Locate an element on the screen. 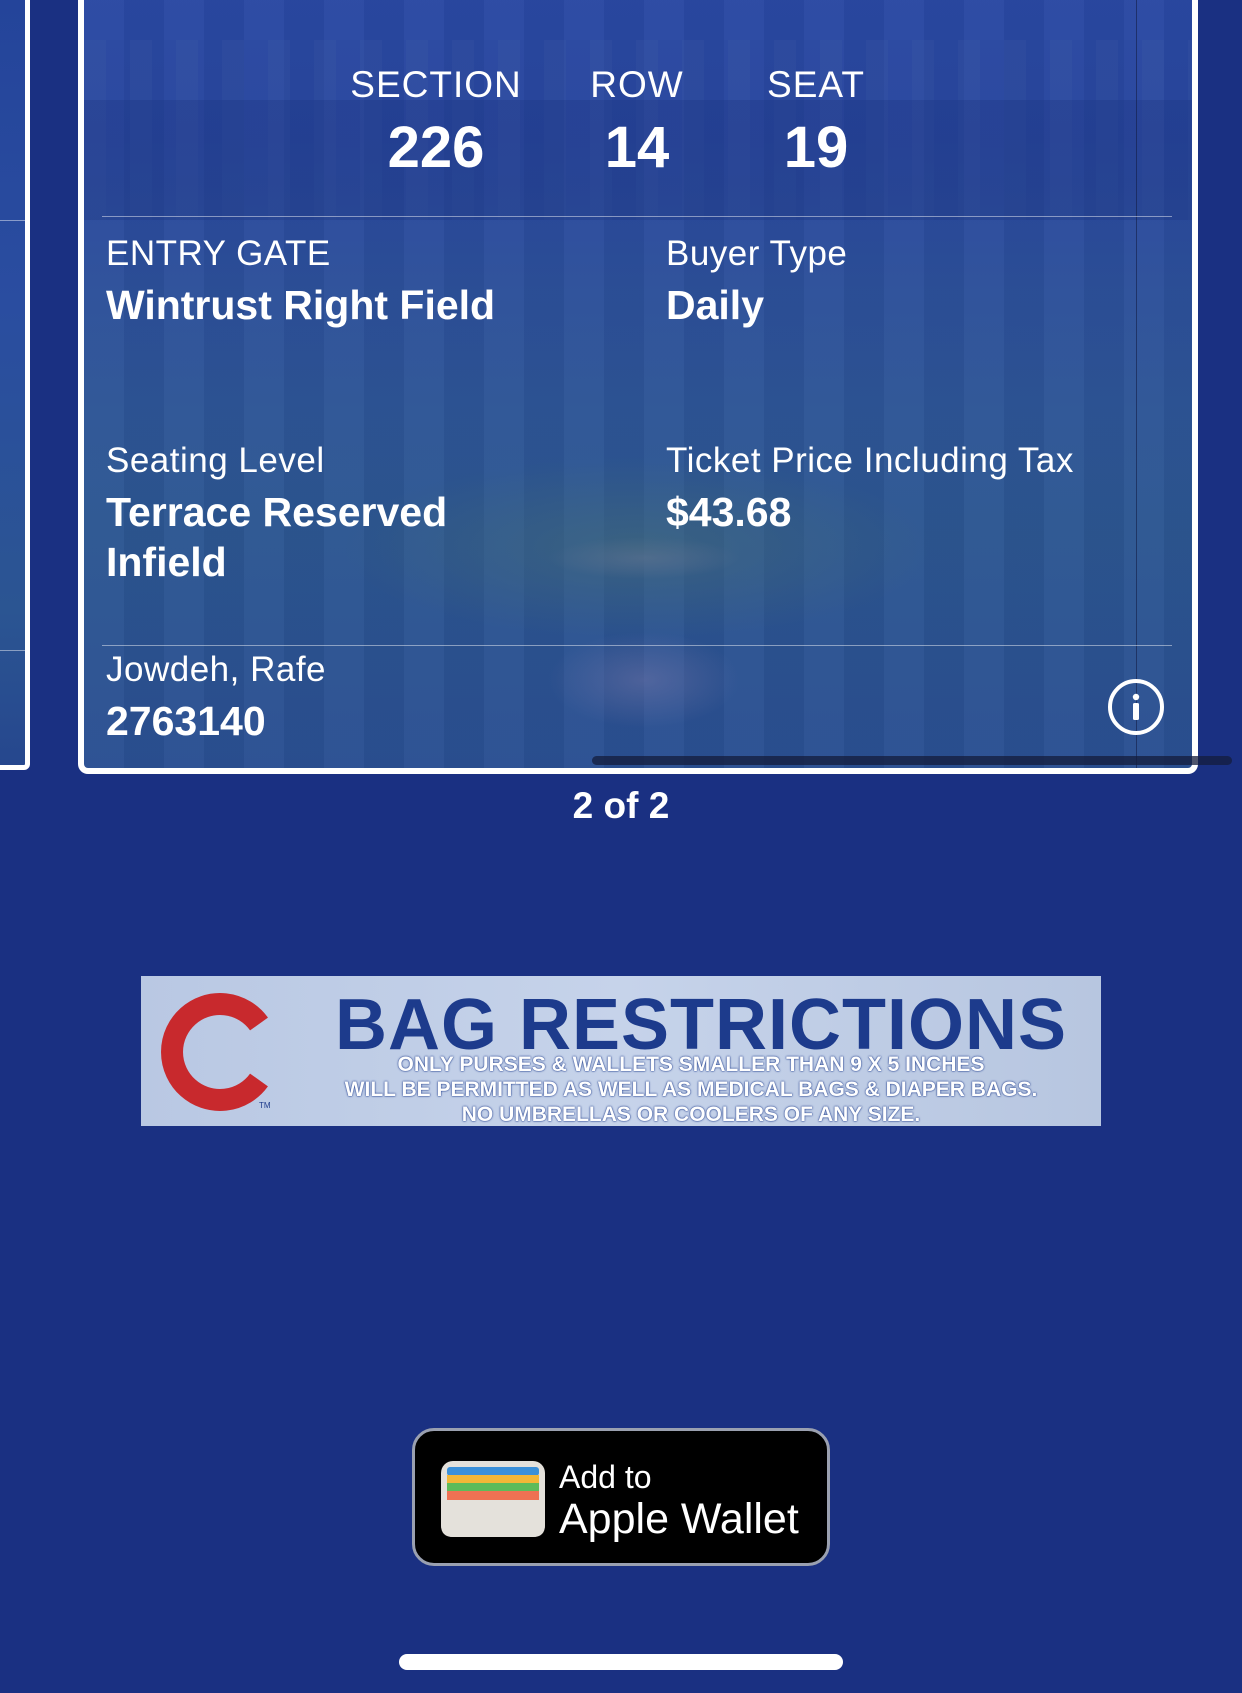 The height and width of the screenshot is (1693, 1242). entry-gate-value: Wintrust Right Field is located at coordinates (301, 305).